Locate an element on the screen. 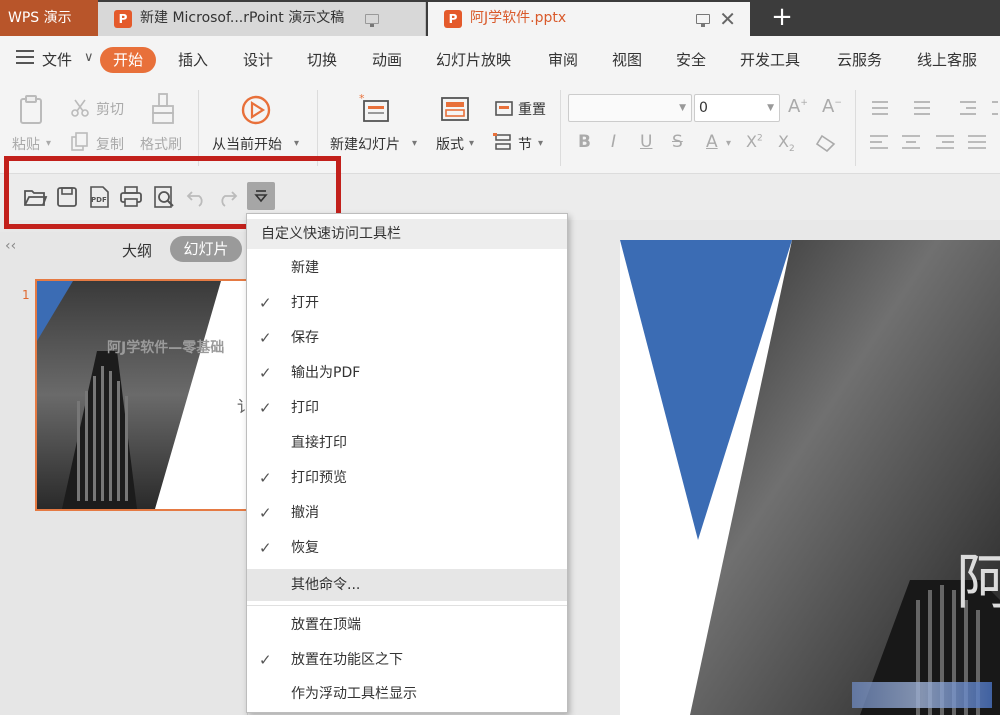 The width and height of the screenshot is (1000, 715). copy-icon is located at coordinates (79, 141).